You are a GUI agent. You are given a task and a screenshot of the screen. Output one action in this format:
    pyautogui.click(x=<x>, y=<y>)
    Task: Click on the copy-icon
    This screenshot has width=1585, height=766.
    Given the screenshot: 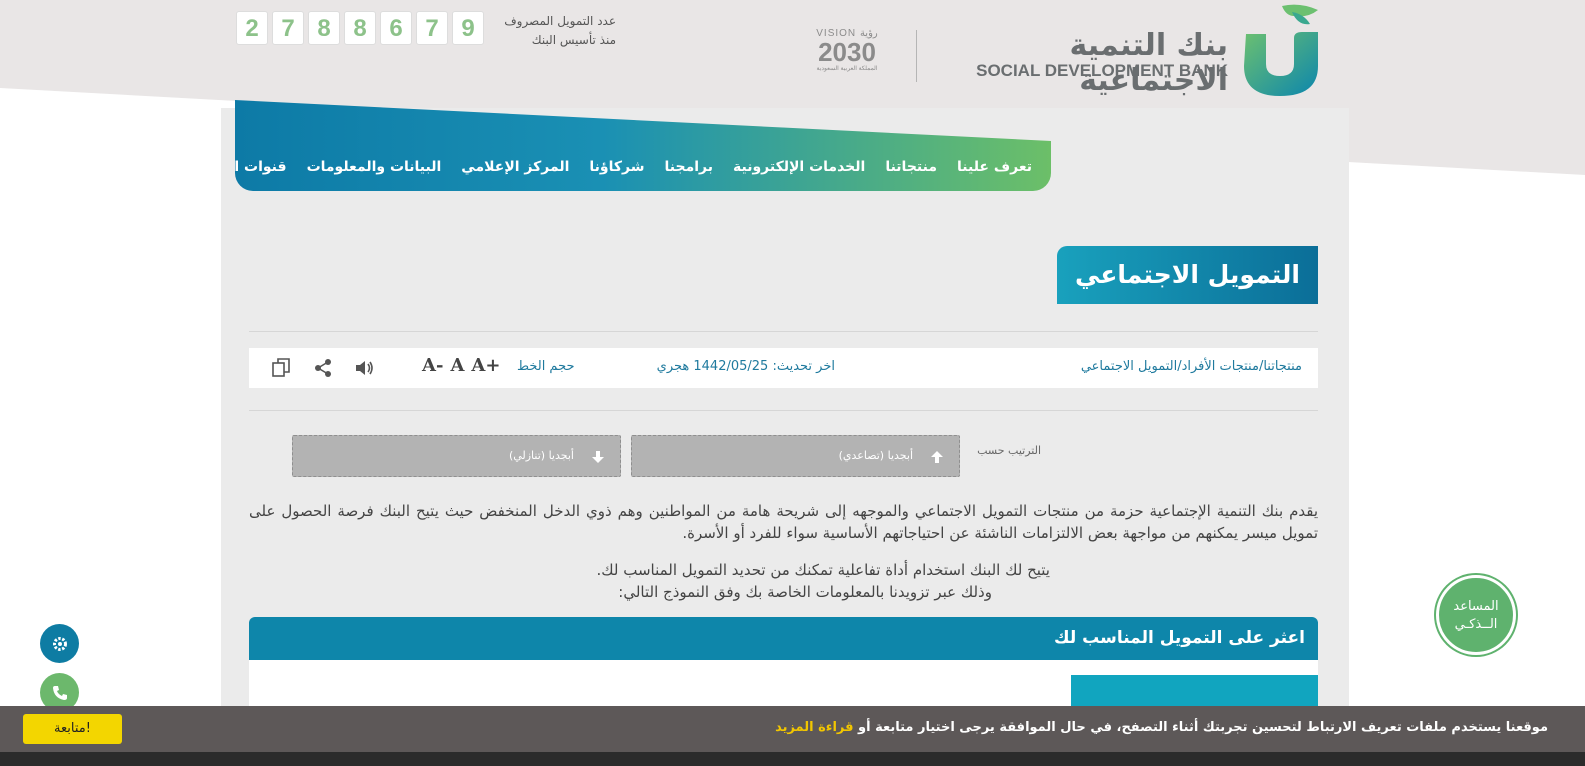 What is the action you would take?
    pyautogui.click(x=282, y=368)
    